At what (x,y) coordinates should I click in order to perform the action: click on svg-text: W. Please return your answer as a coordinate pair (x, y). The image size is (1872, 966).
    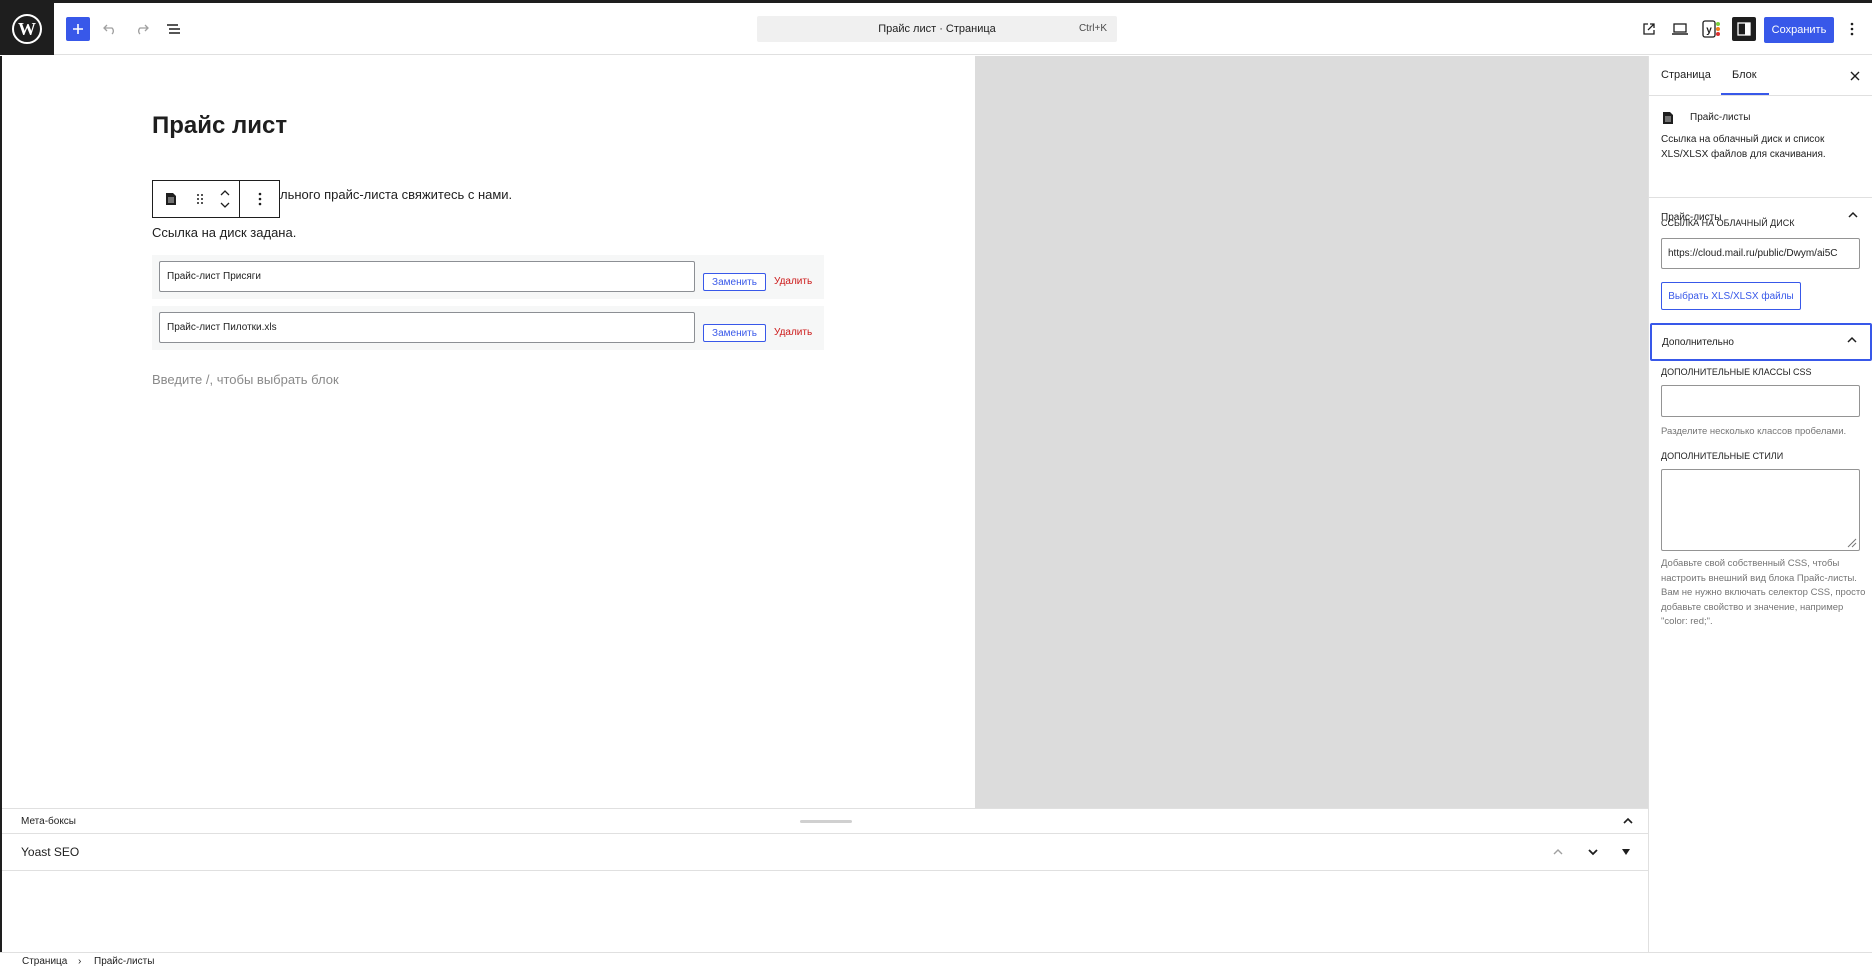
    Looking at the image, I should click on (27, 29).